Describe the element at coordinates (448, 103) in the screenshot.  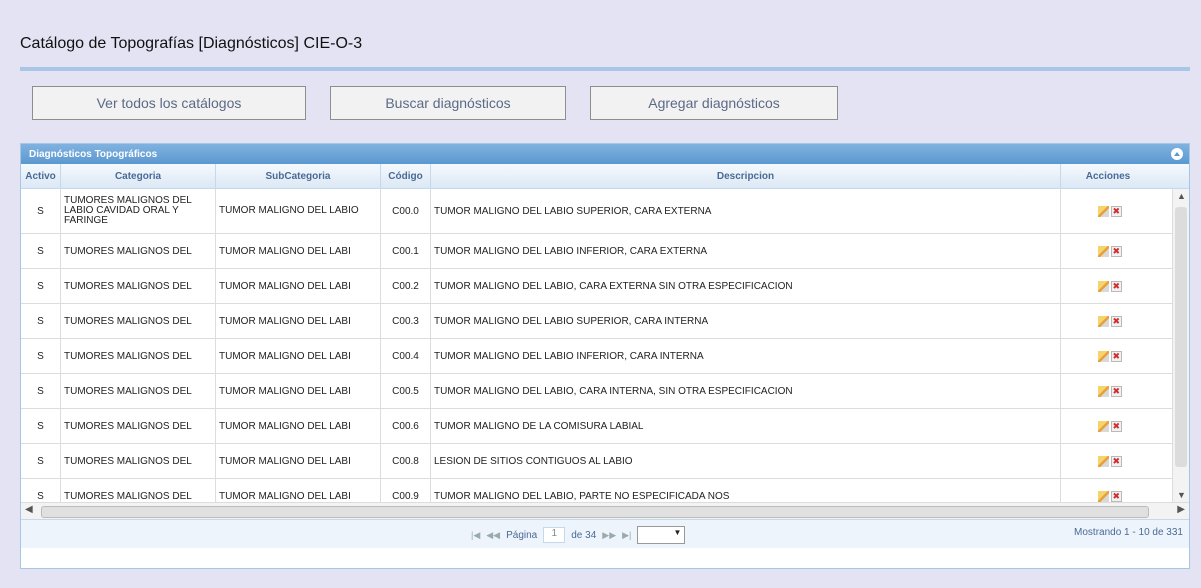
I see `search-diagnoses-button: Buscar diagnósticos` at that location.